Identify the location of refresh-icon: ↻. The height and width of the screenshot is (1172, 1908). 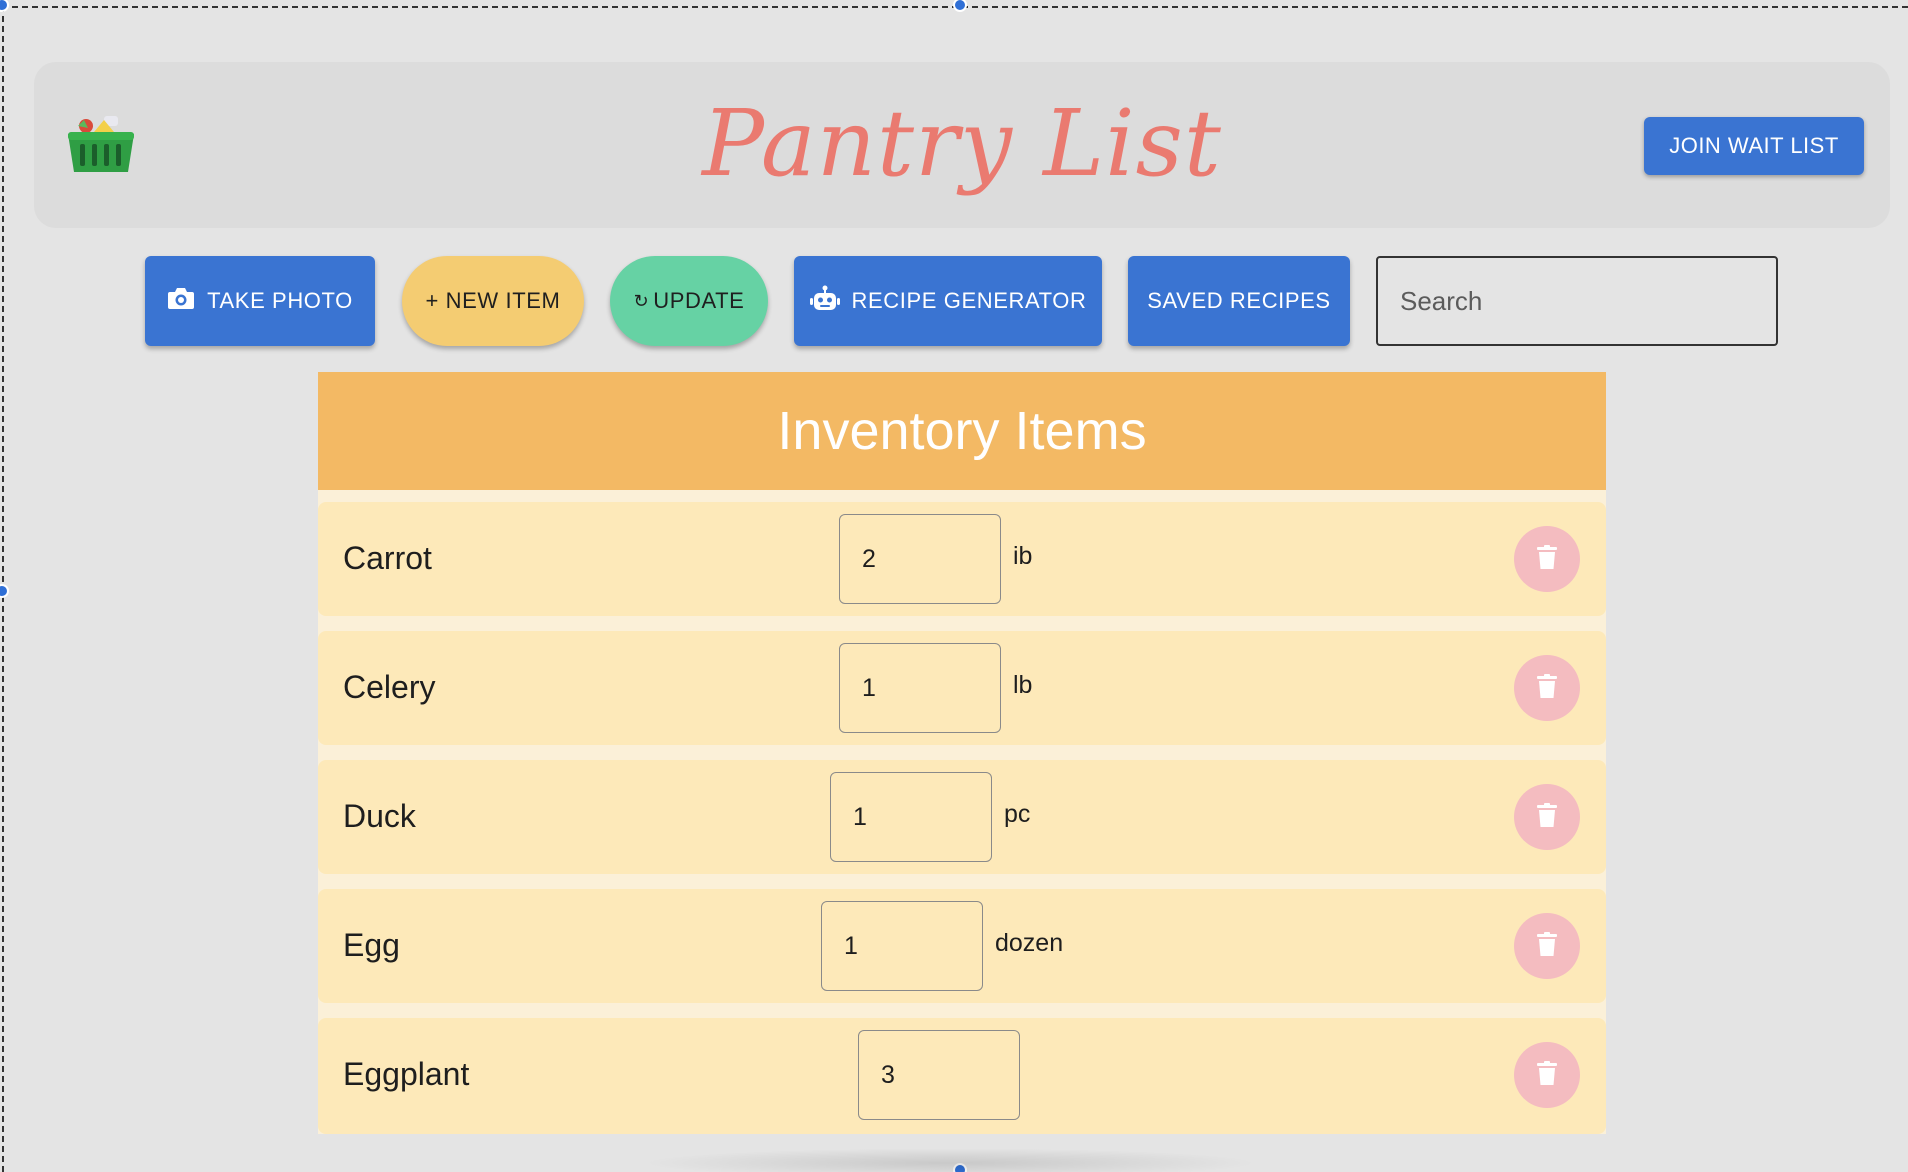
(641, 300).